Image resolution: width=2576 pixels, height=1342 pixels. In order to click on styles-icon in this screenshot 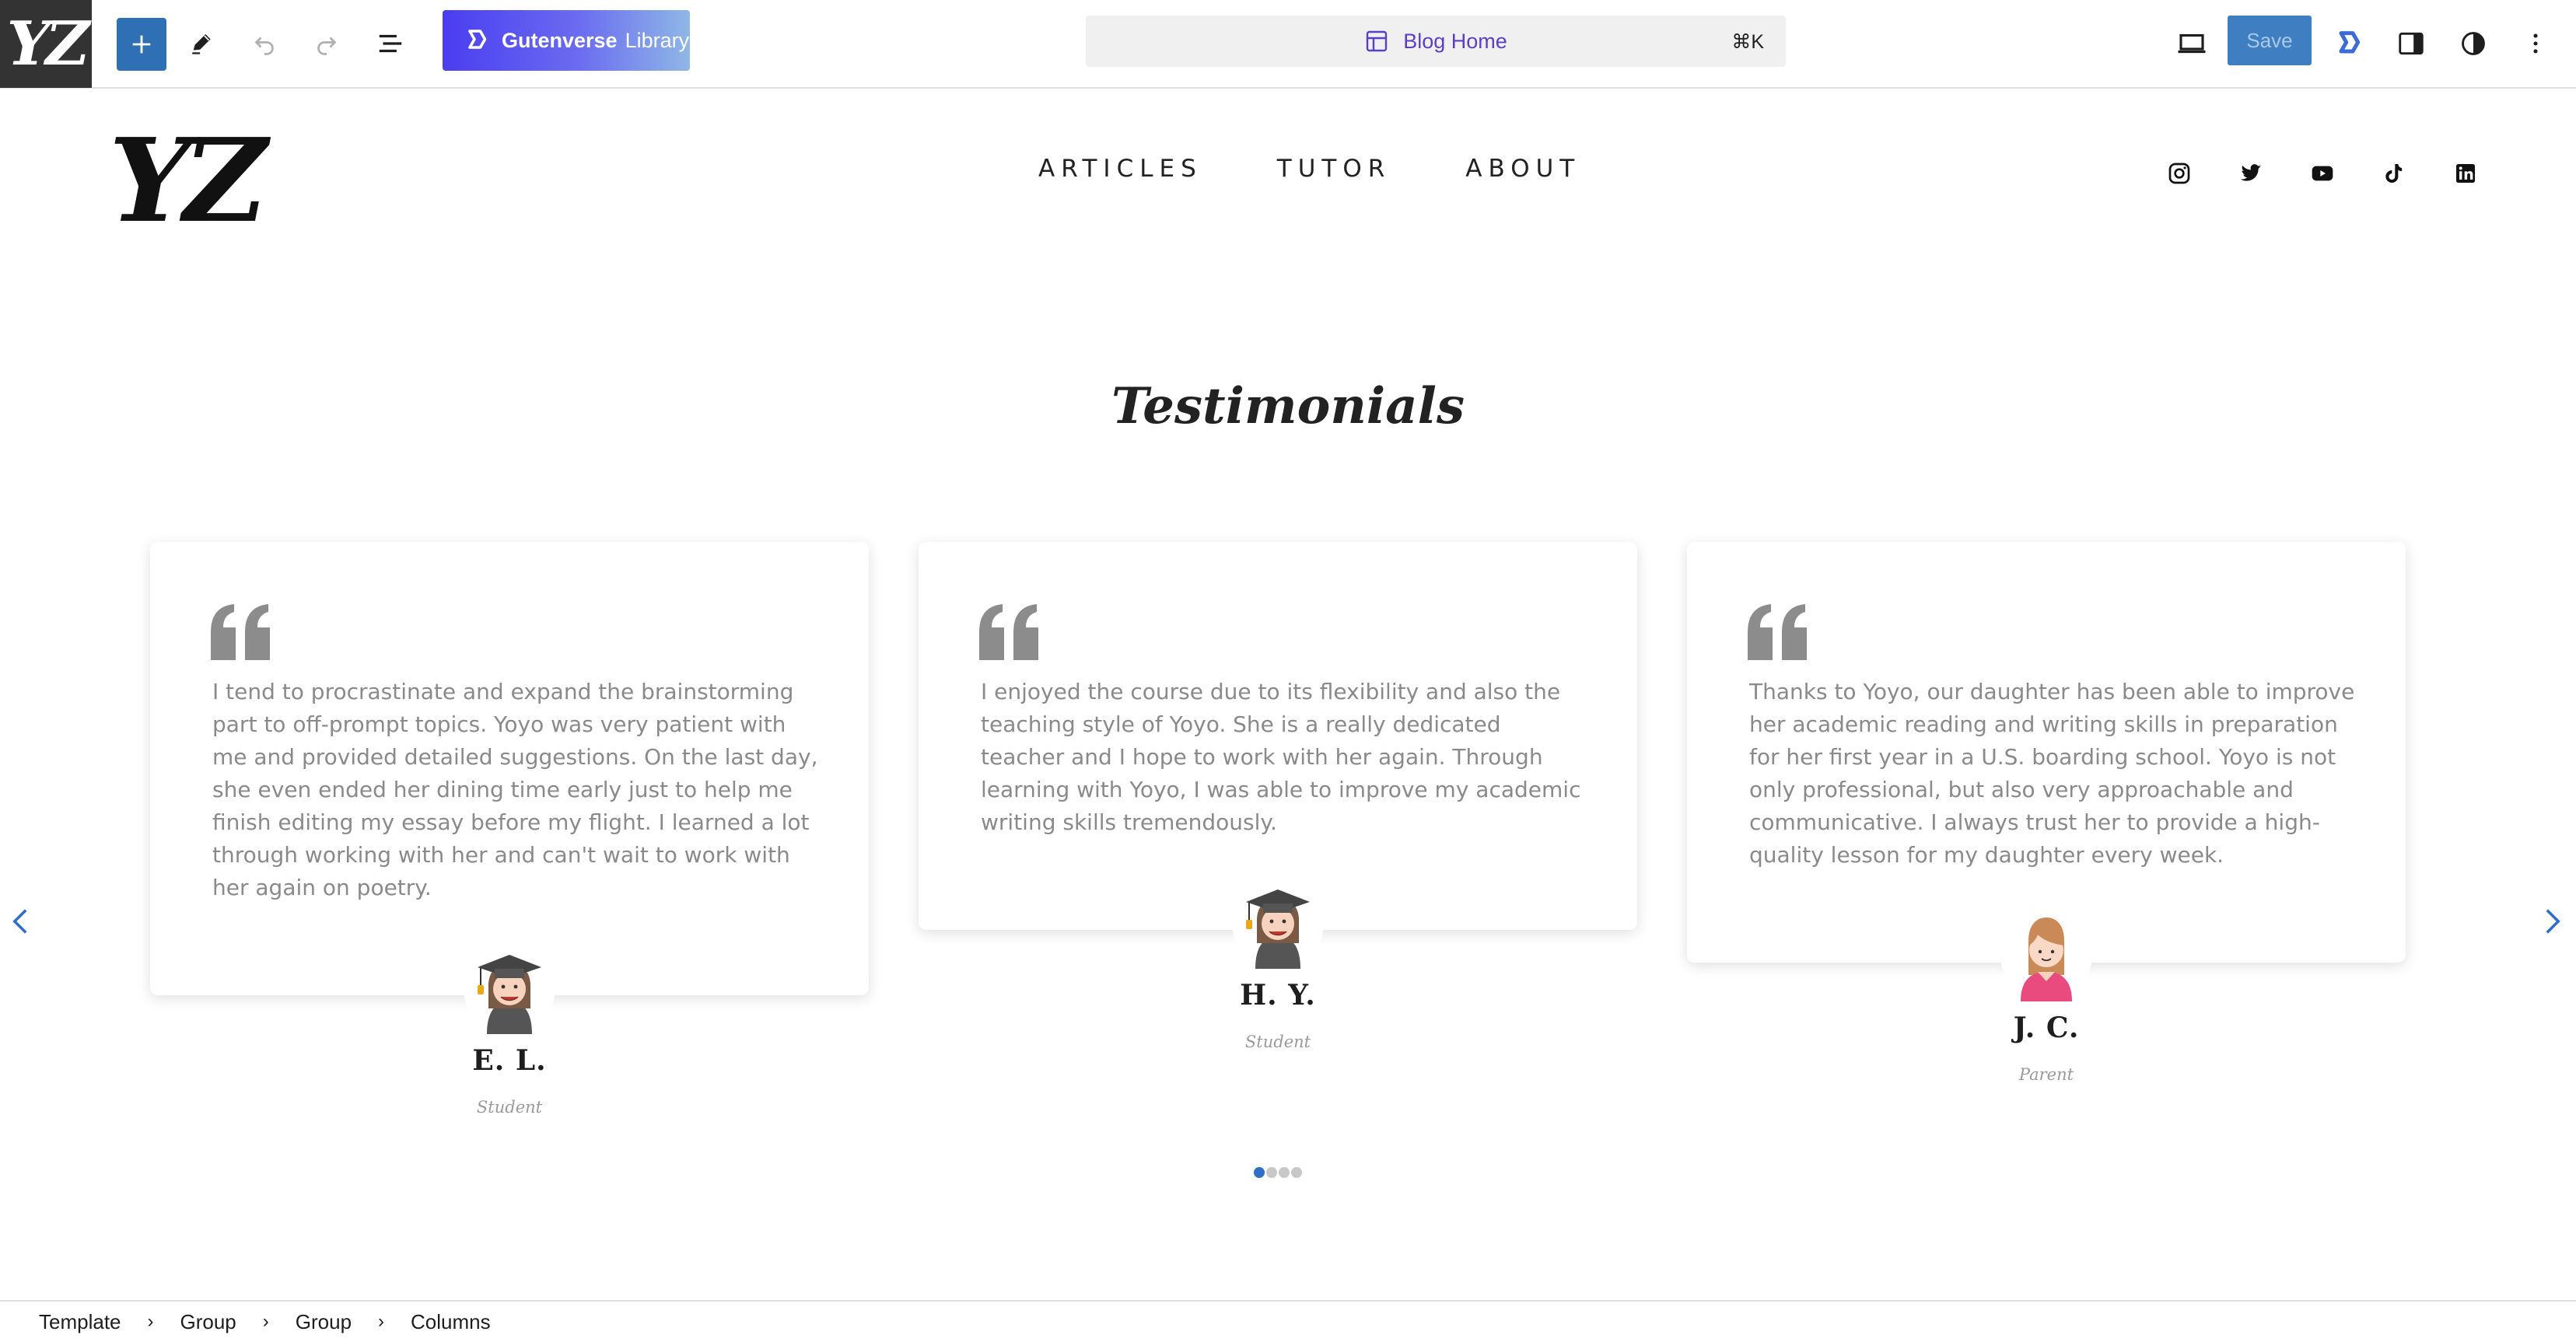, I will do `click(2473, 43)`.